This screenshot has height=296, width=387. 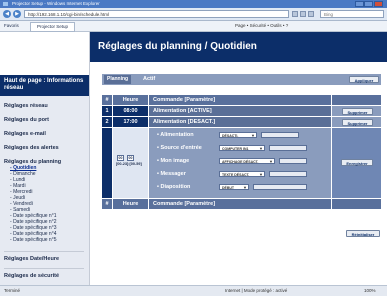 What do you see at coordinates (44, 273) in the screenshot?
I see `sidebar-item-security: Réglages de sécurité` at bounding box center [44, 273].